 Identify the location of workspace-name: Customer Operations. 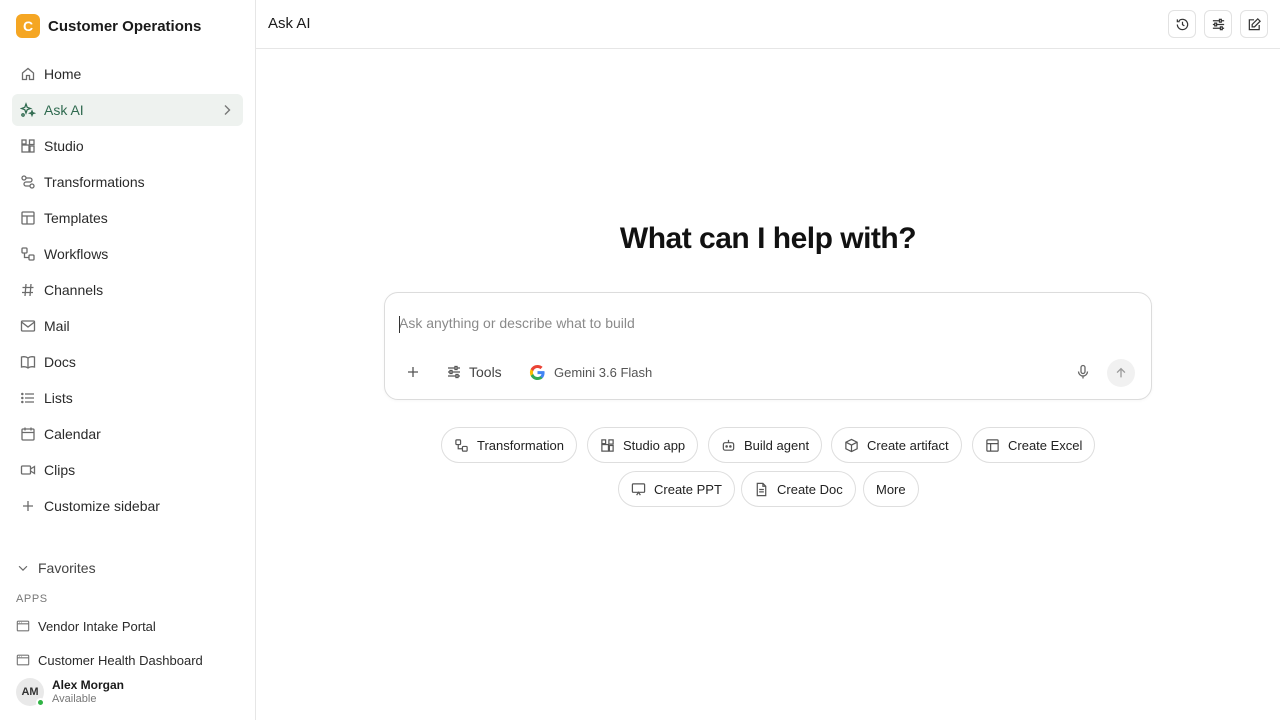
(125, 26).